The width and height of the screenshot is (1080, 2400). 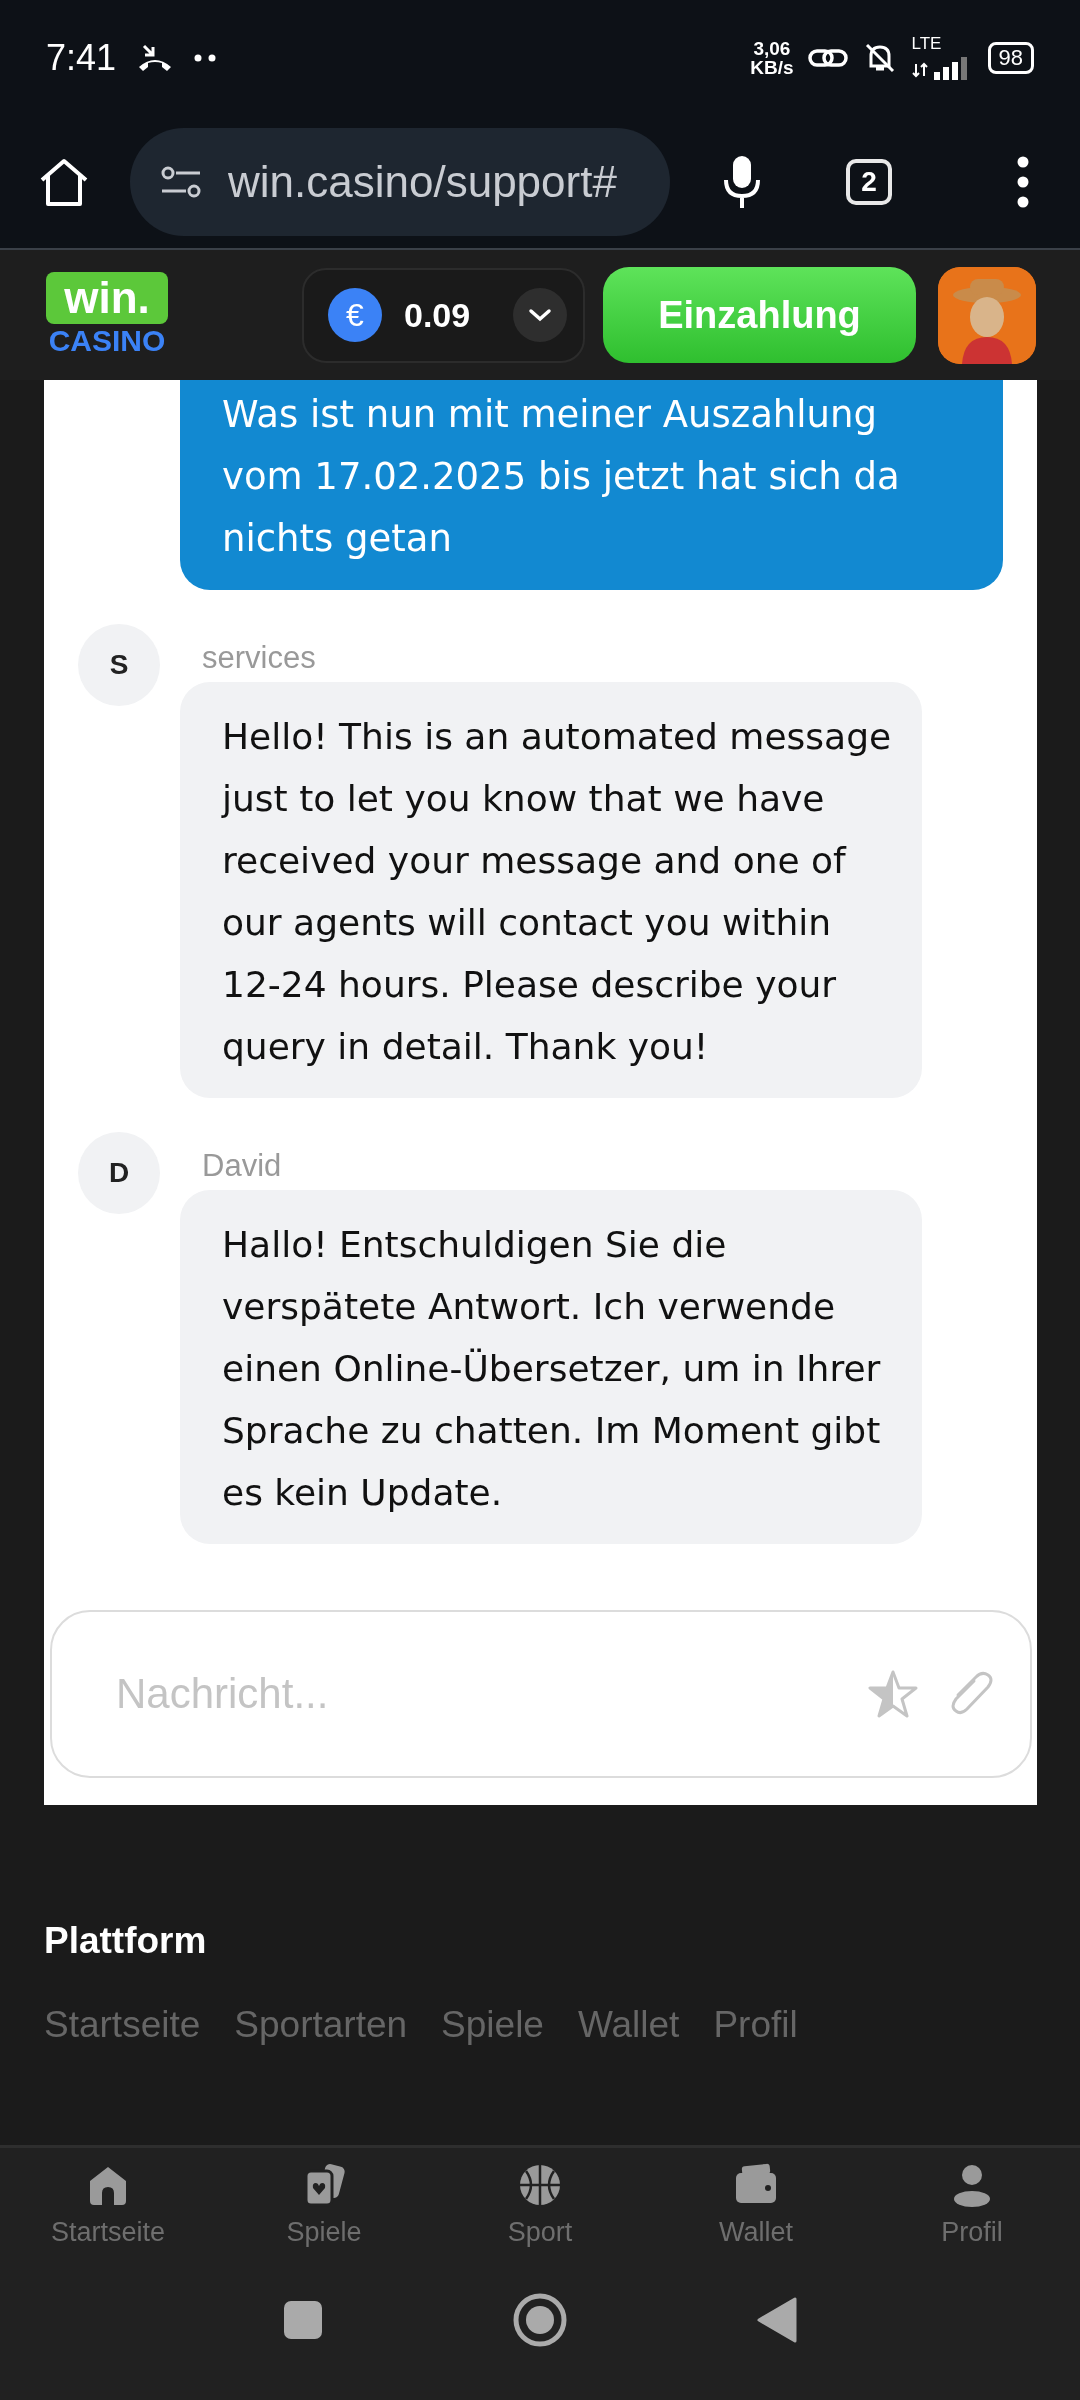 I want to click on tab-count-button: 2, so click(x=869, y=181).